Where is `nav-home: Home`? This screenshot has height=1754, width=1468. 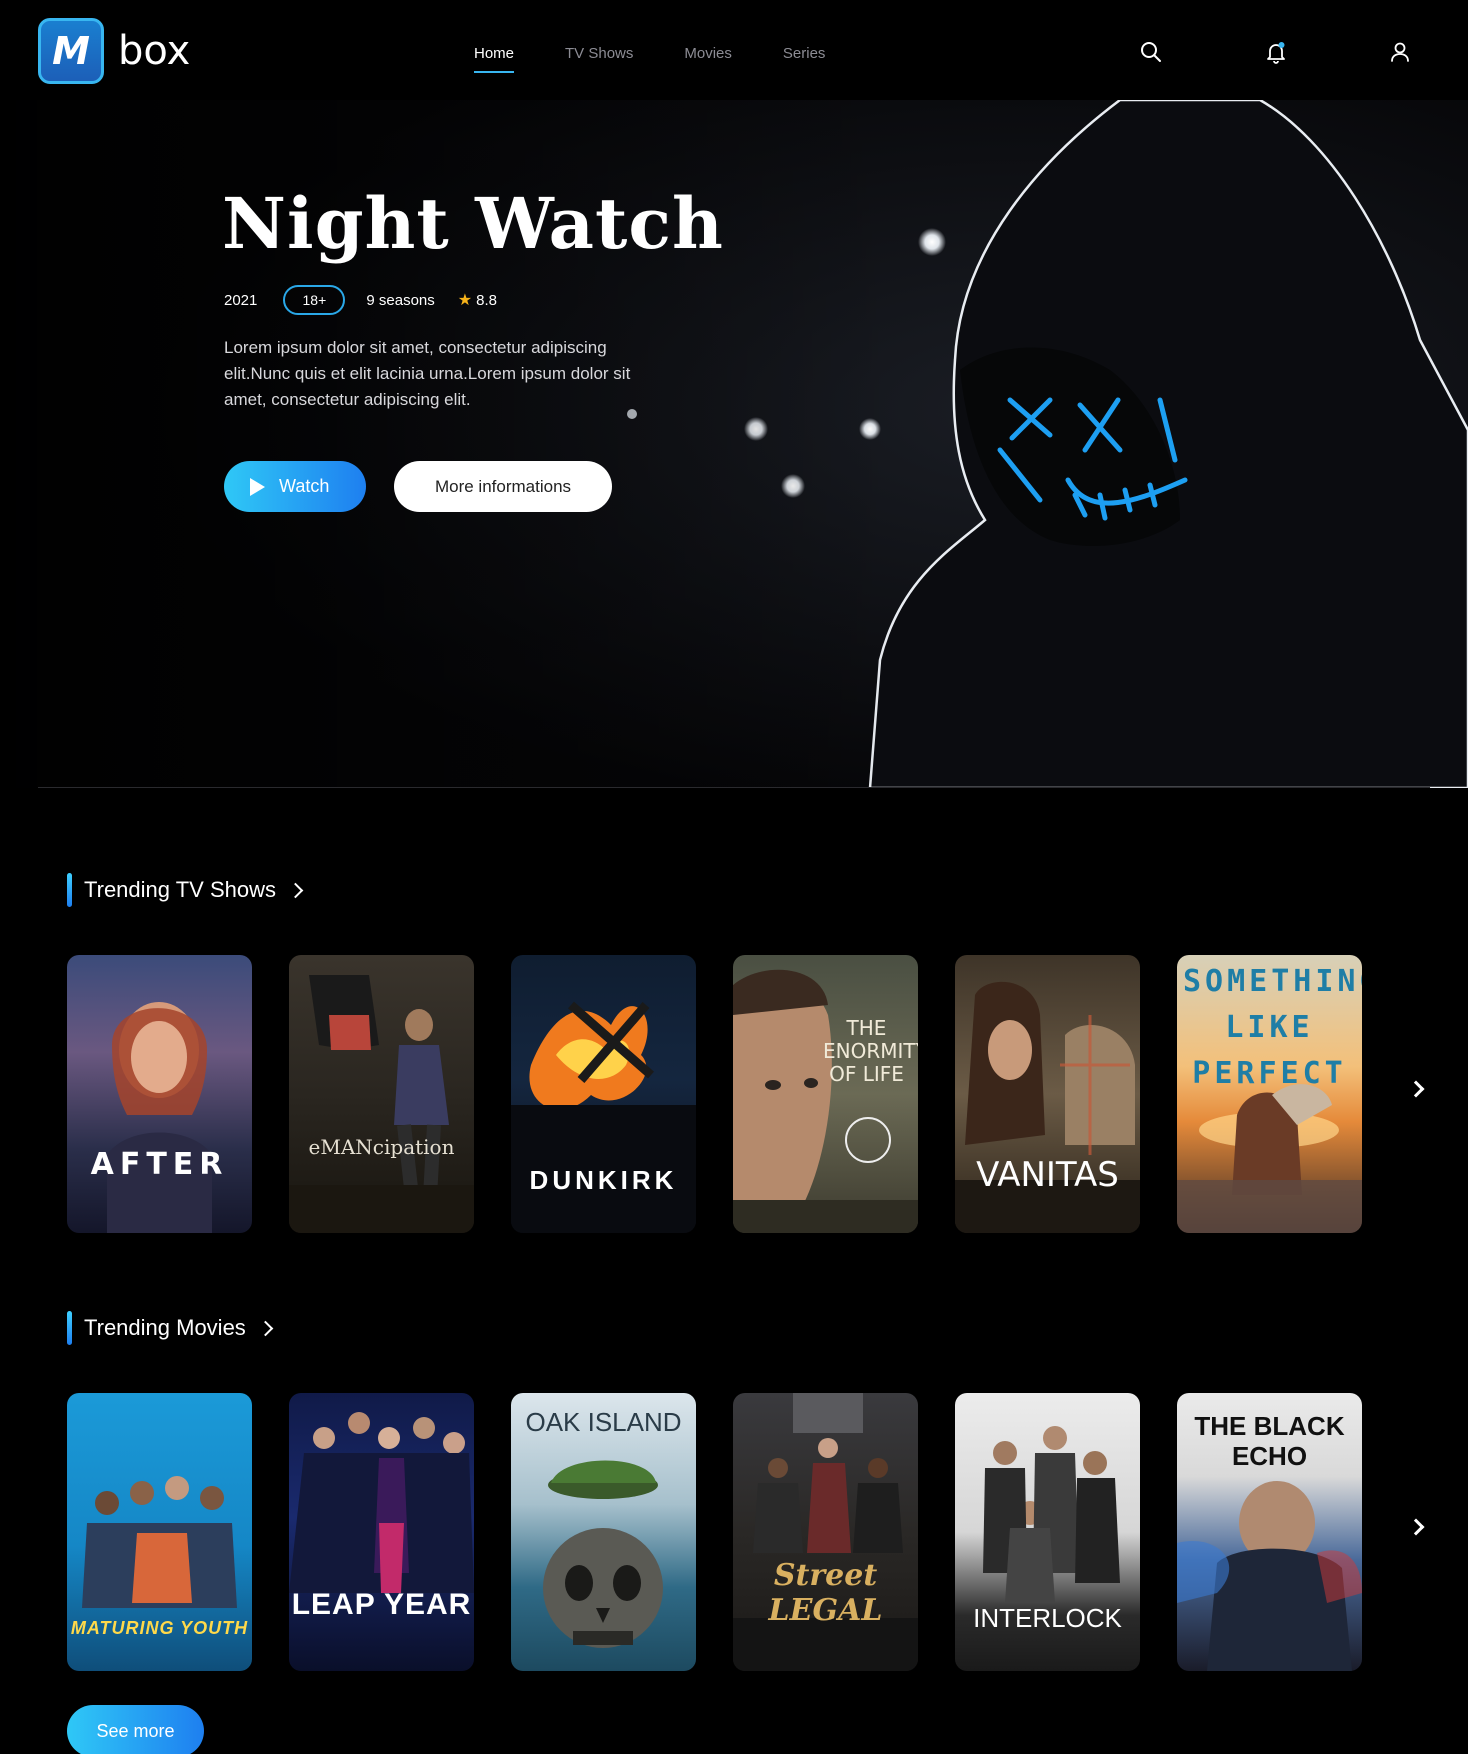
nav-home: Home is located at coordinates (494, 59).